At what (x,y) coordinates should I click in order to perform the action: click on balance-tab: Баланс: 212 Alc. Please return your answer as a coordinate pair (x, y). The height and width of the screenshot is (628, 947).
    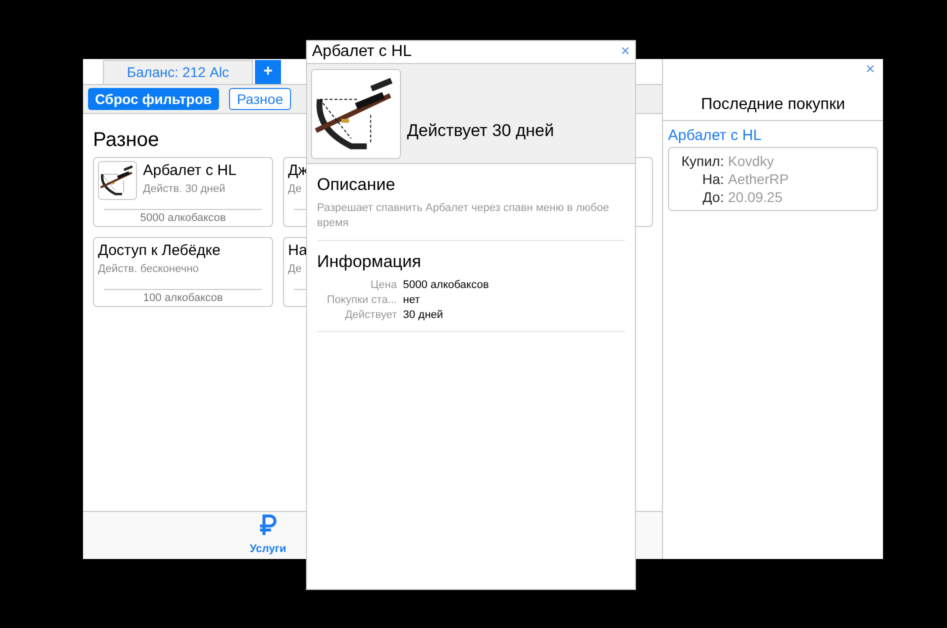
    Looking at the image, I should click on (178, 72).